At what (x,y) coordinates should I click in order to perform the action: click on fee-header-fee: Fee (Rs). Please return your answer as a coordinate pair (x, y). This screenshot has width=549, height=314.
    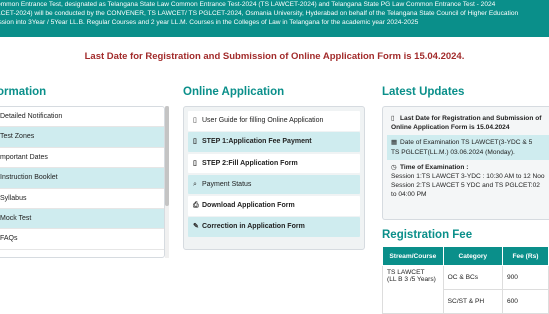
    Looking at the image, I should click on (525, 256).